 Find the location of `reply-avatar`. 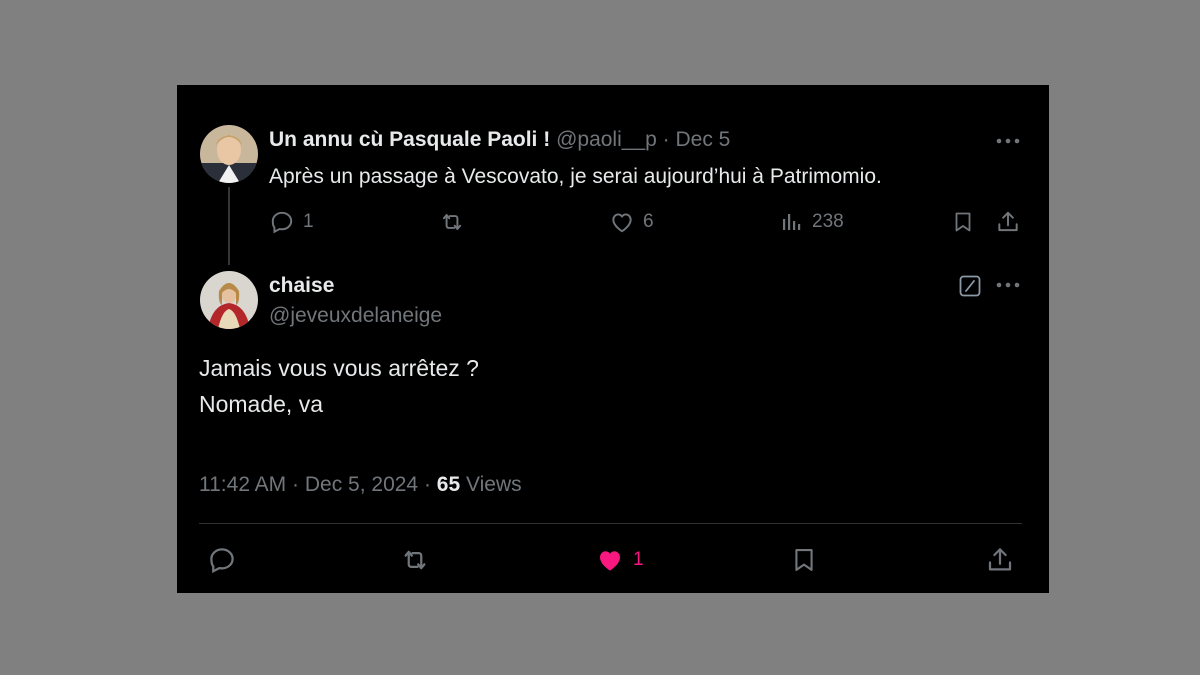

reply-avatar is located at coordinates (229, 300).